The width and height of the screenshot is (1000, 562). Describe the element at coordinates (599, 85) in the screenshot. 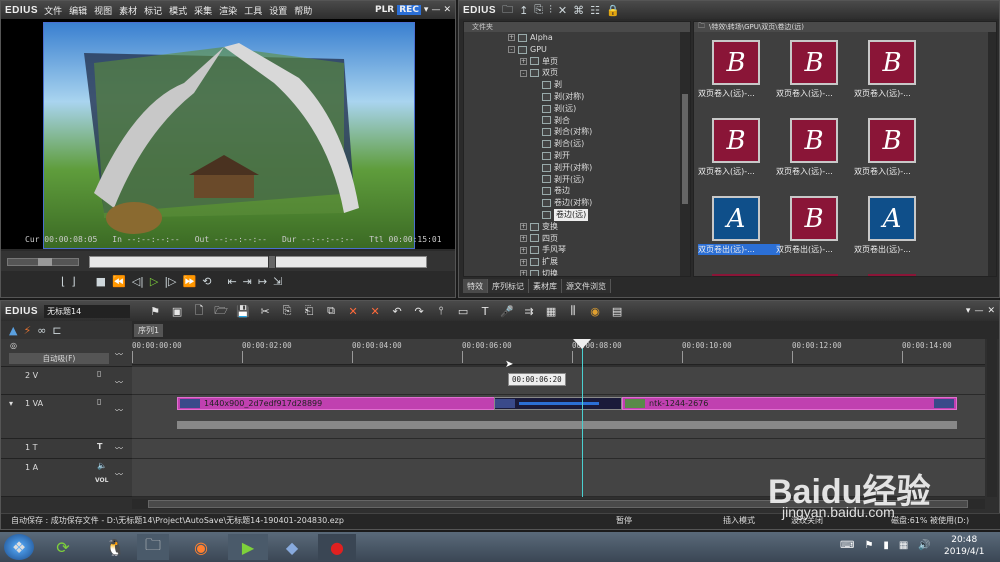

I see `tree-item: 剥` at that location.